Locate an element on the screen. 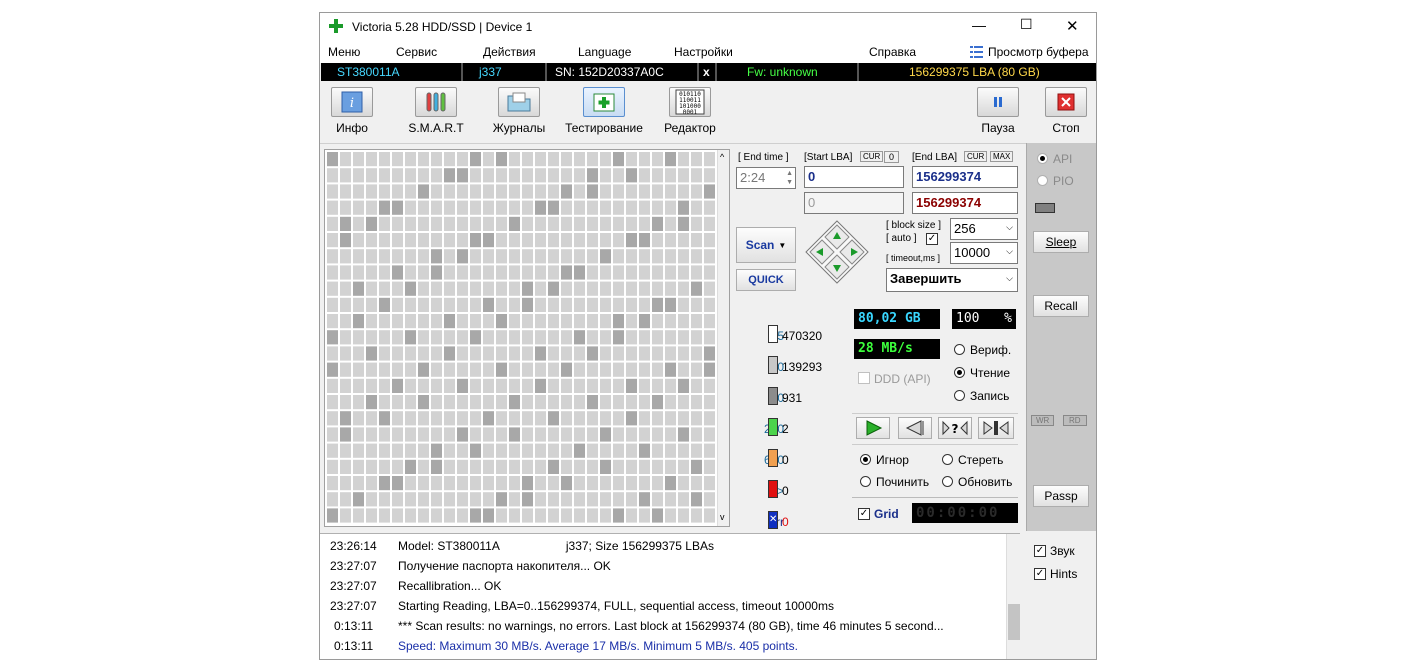 This screenshot has height=672, width=1416. end-lba-cur-button: CUR is located at coordinates (976, 156).